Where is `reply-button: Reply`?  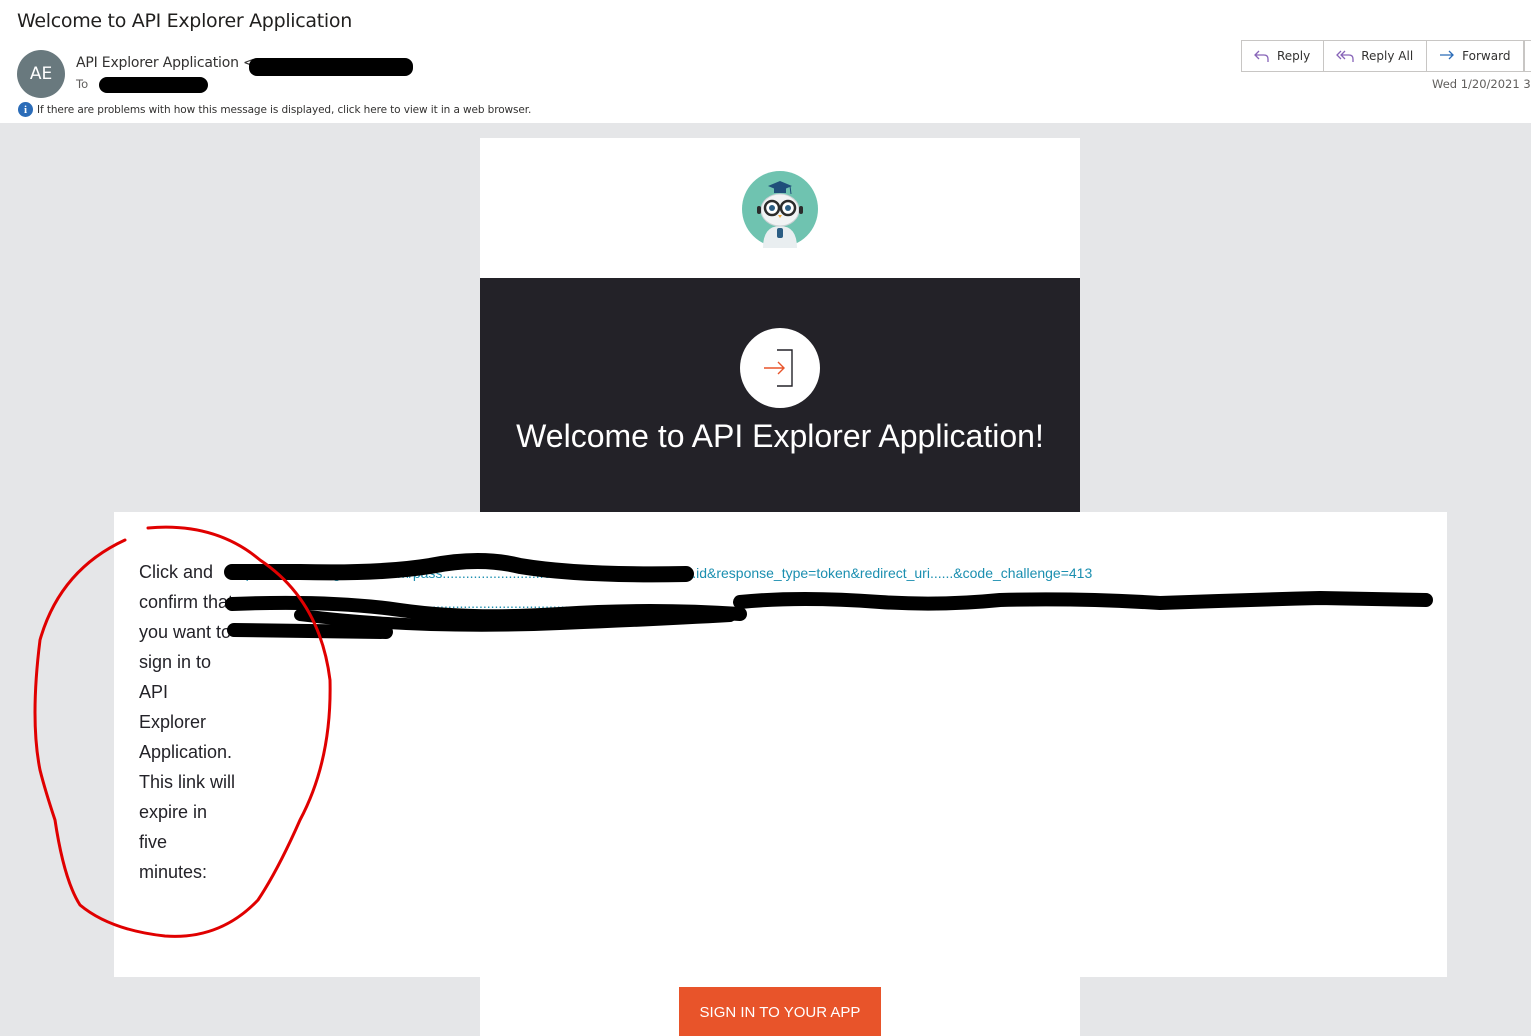
reply-button: Reply is located at coordinates (1283, 56).